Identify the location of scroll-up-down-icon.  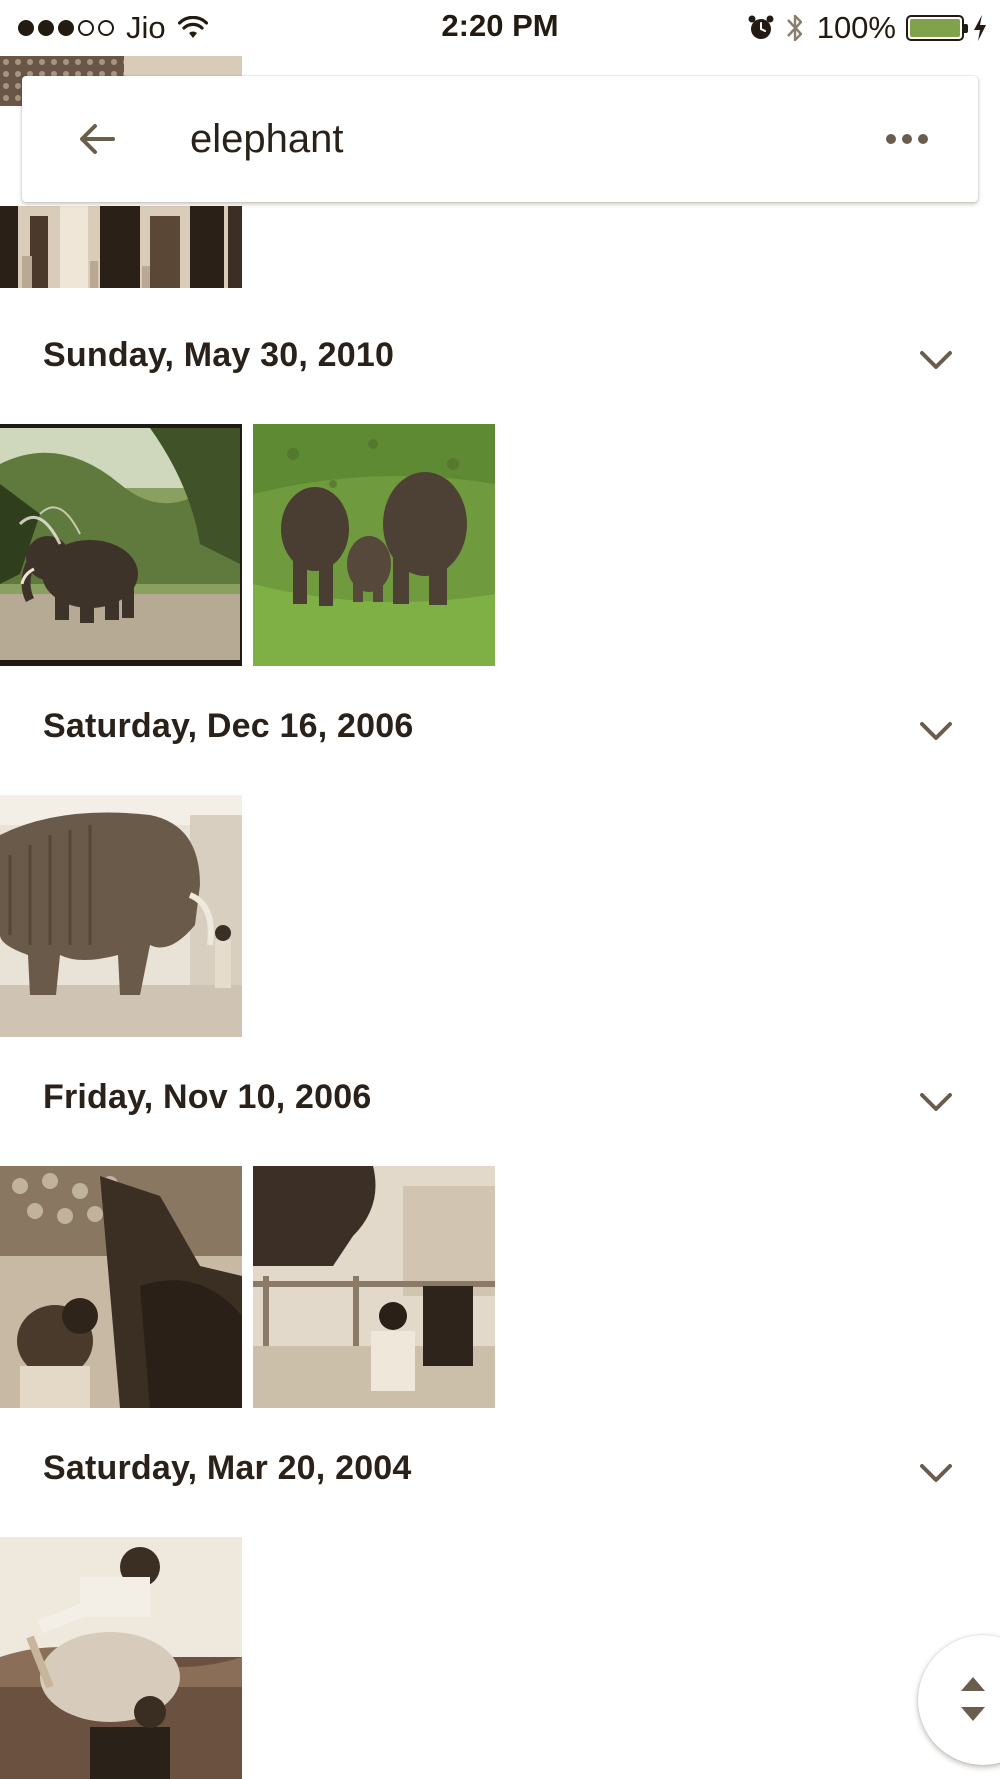
(973, 1699).